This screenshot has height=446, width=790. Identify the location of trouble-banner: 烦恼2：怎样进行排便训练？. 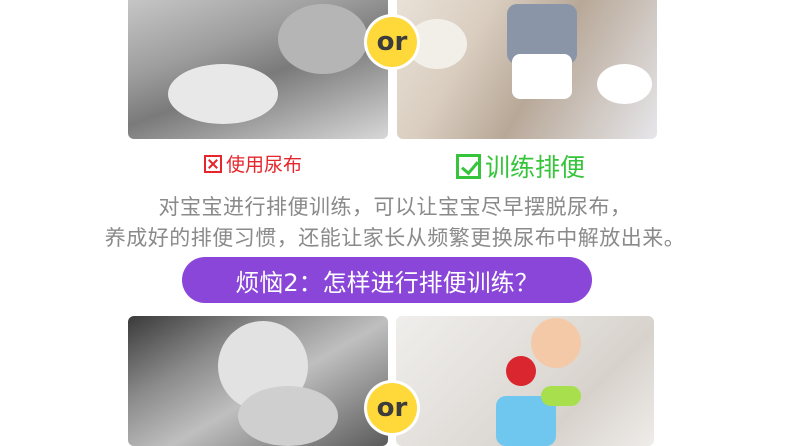
(387, 280).